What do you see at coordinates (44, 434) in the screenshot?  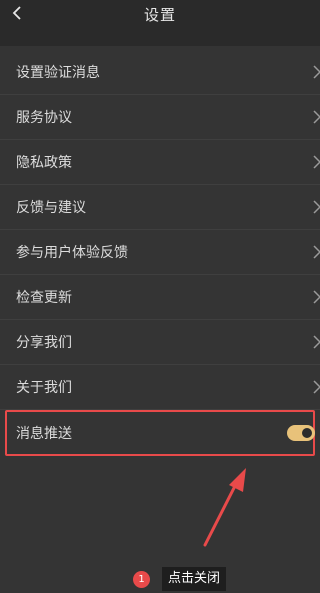 I see `settings-item-label: 消息推送` at bounding box center [44, 434].